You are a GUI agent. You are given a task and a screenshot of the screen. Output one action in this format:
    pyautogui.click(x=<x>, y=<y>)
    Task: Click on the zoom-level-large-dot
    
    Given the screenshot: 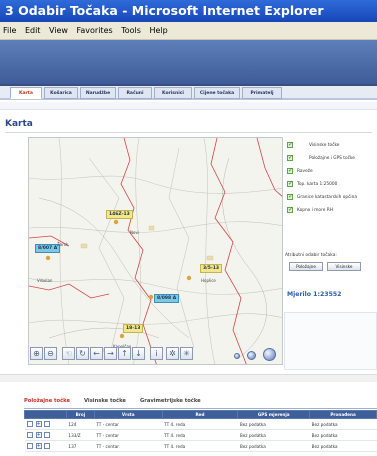 What is the action you would take?
    pyautogui.click(x=269, y=354)
    